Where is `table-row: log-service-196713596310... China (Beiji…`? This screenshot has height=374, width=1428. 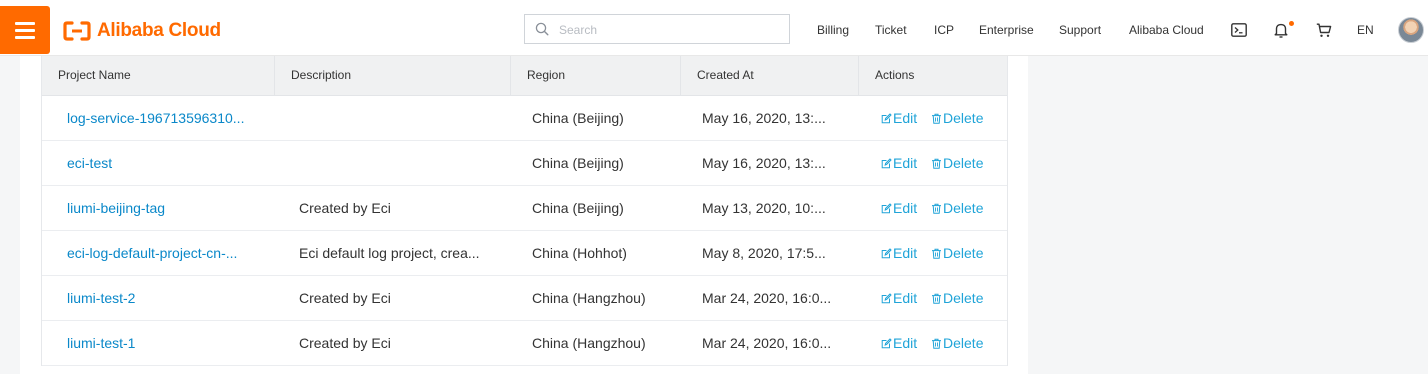
table-row: log-service-196713596310... China (Beiji… is located at coordinates (524, 118).